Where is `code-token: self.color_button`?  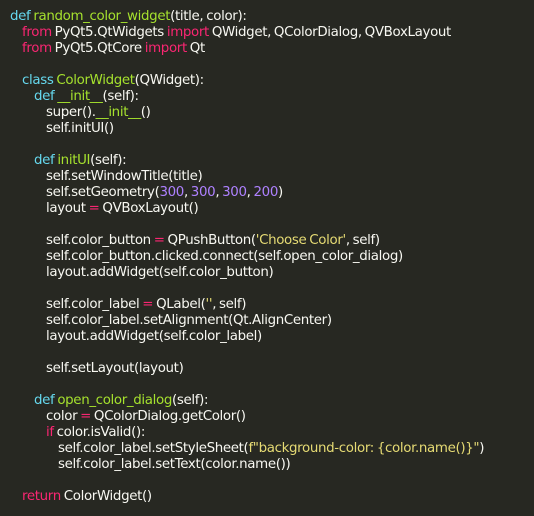
code-token: self.color_button is located at coordinates (100, 240).